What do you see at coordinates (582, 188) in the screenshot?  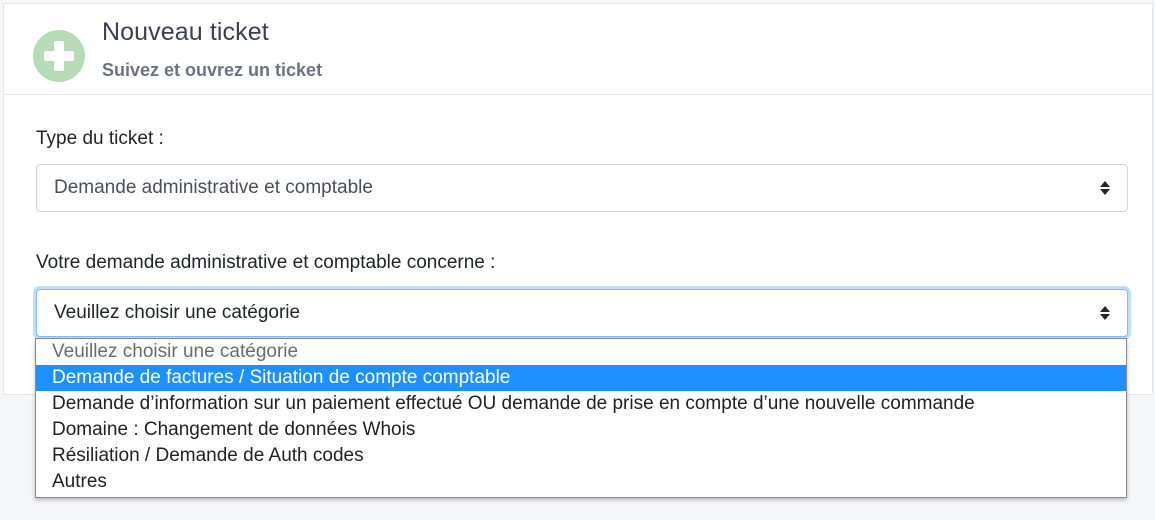 I see `ticket-type-select: Demande administrative et comptable` at bounding box center [582, 188].